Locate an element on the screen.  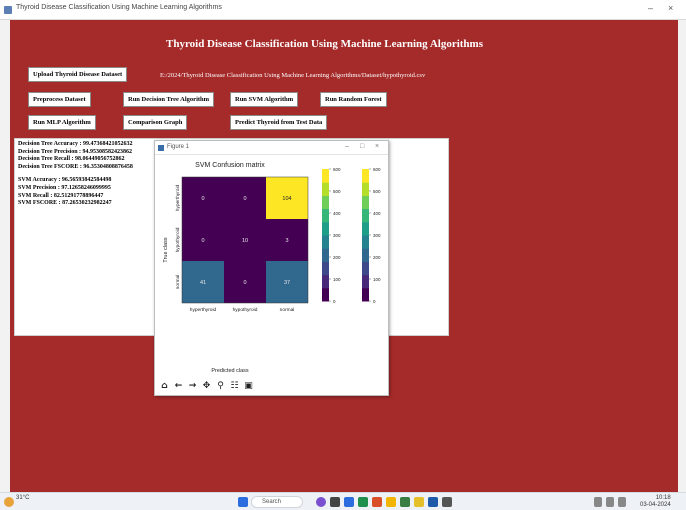
cell-value-label: 104 is located at coordinates (286, 199).